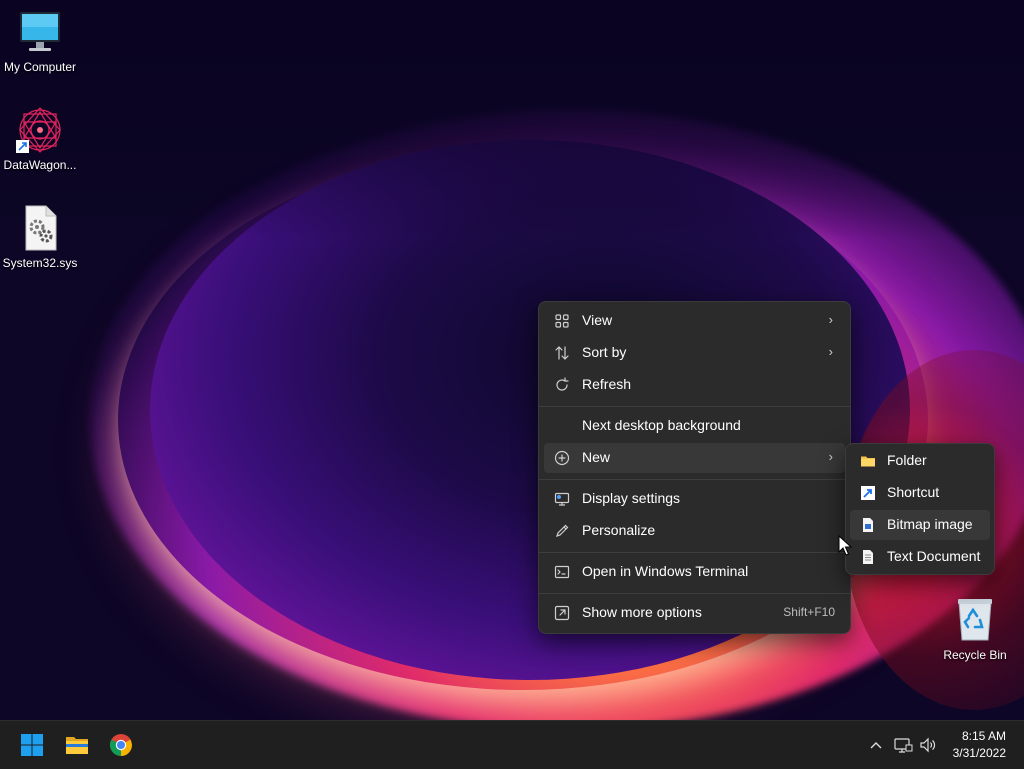  What do you see at coordinates (913, 492) in the screenshot?
I see `submenu-item-label: Shortcut` at bounding box center [913, 492].